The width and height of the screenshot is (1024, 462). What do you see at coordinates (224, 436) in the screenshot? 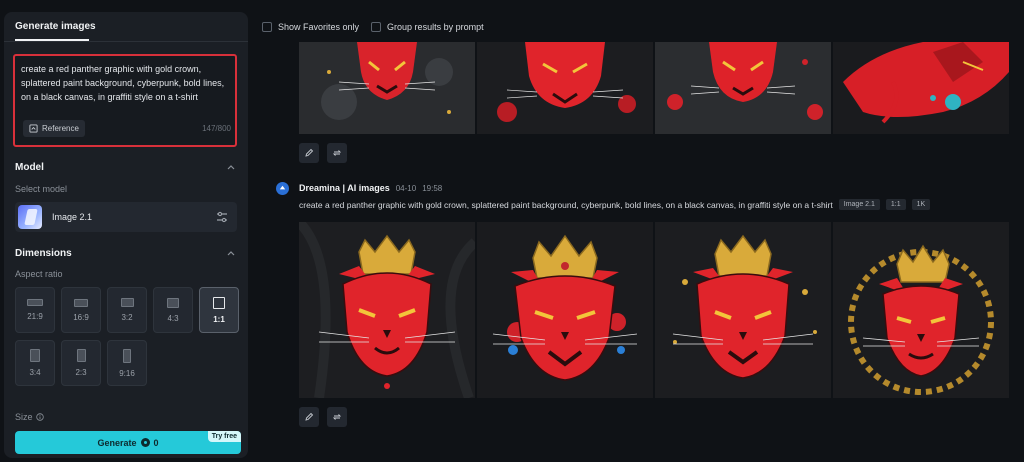
I see `try-free-badge: Try free` at bounding box center [224, 436].